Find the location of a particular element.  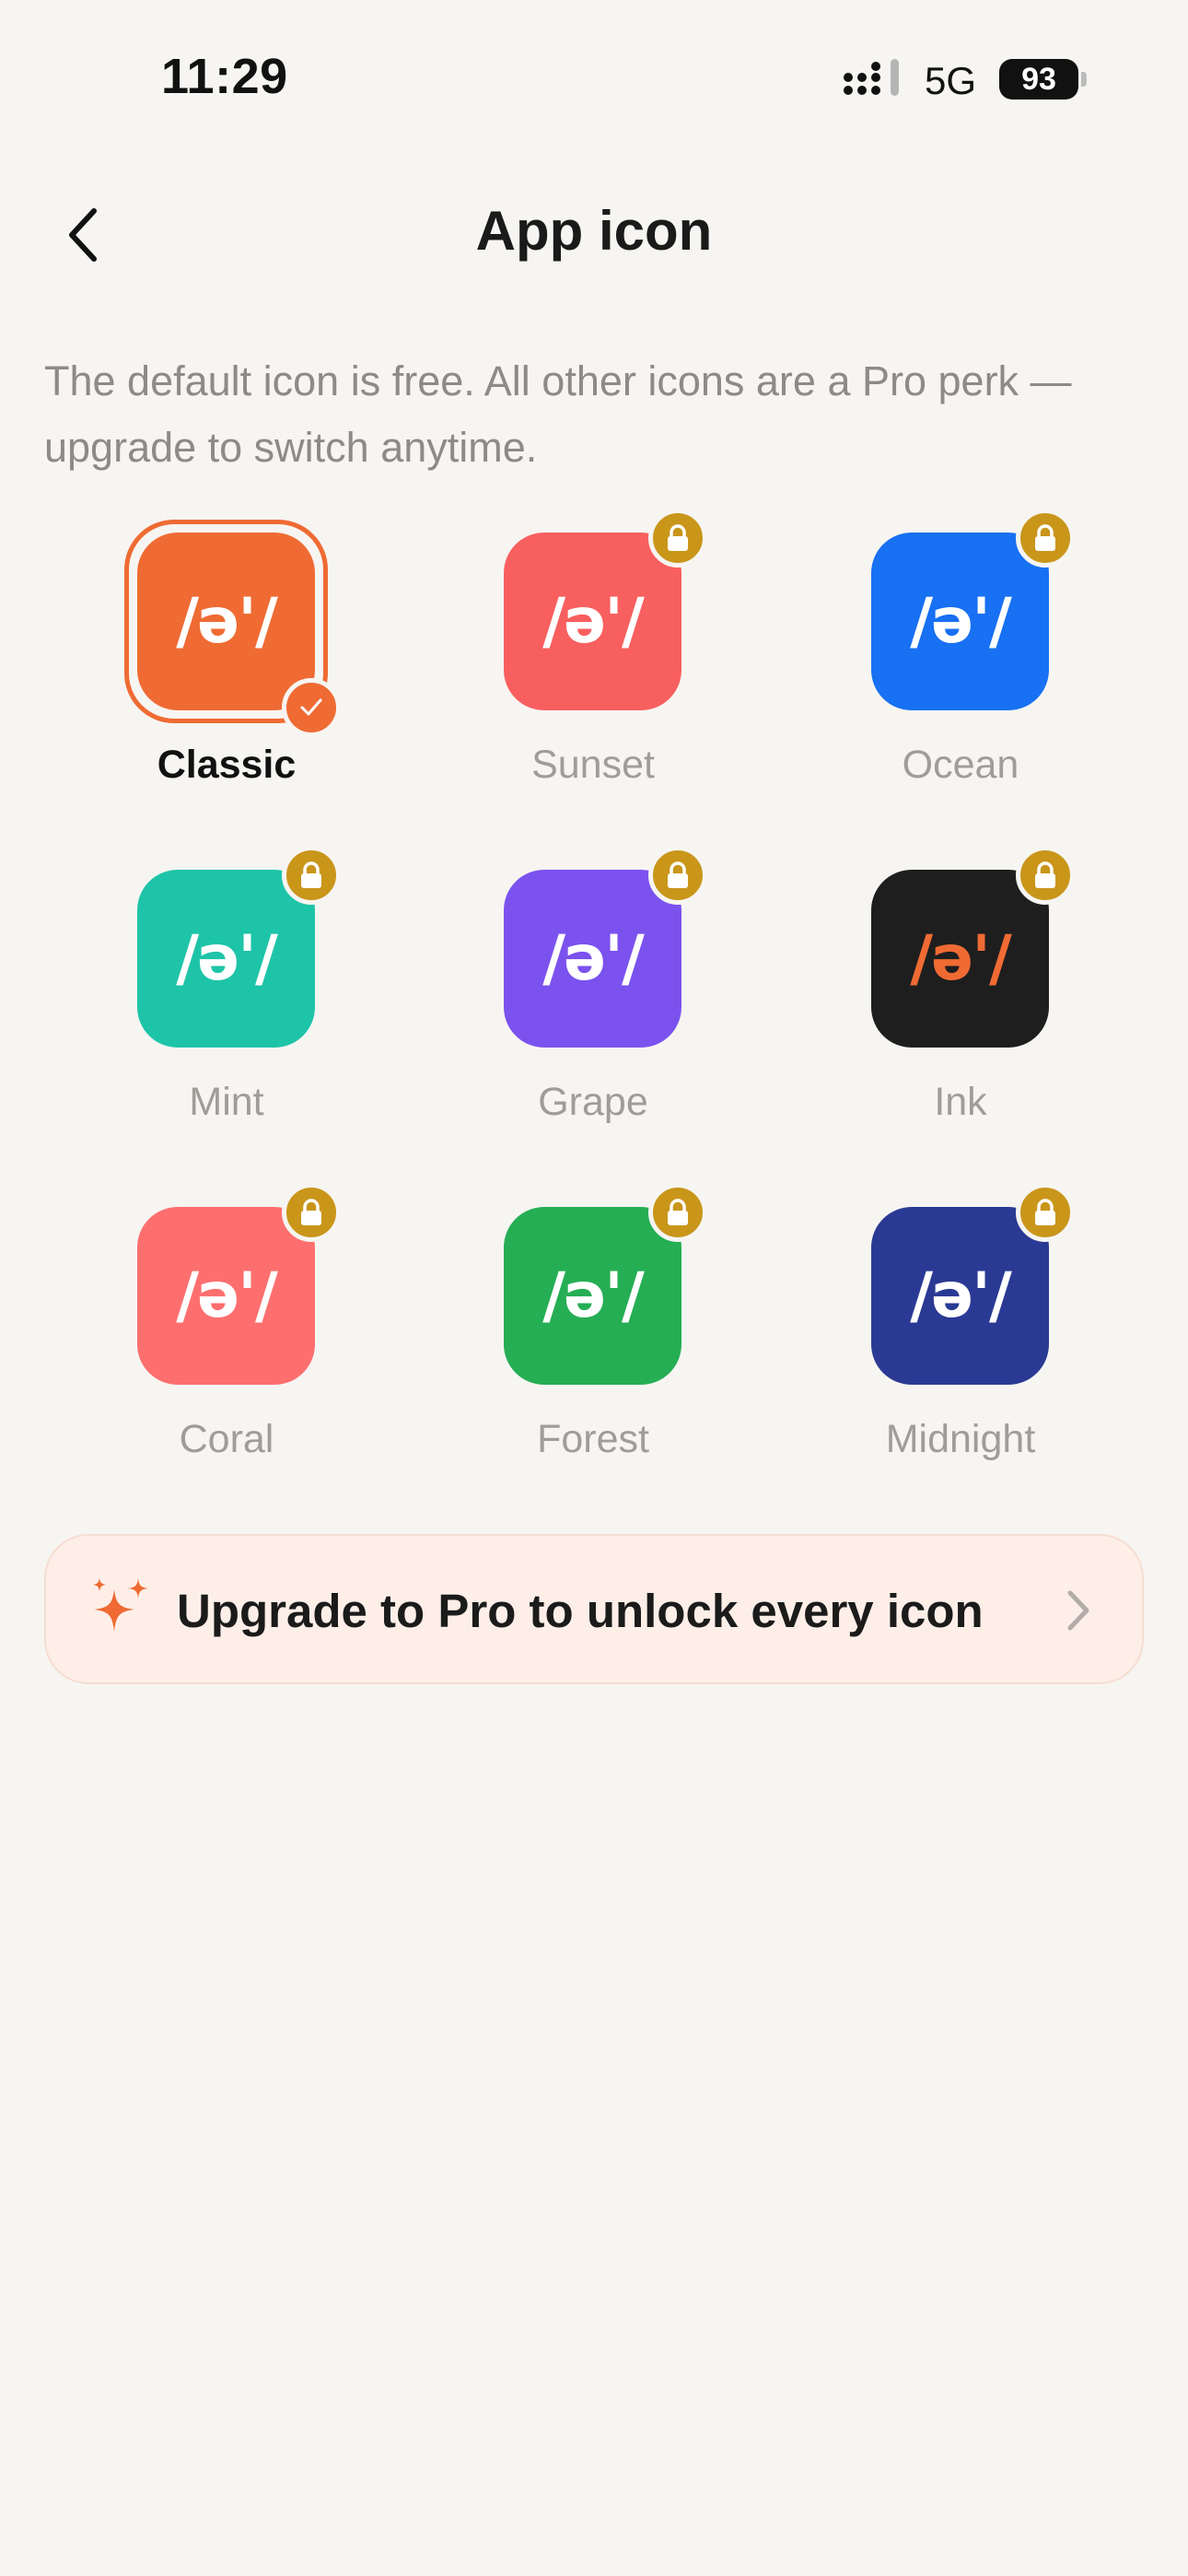

icon-label: Grape is located at coordinates (593, 1102).